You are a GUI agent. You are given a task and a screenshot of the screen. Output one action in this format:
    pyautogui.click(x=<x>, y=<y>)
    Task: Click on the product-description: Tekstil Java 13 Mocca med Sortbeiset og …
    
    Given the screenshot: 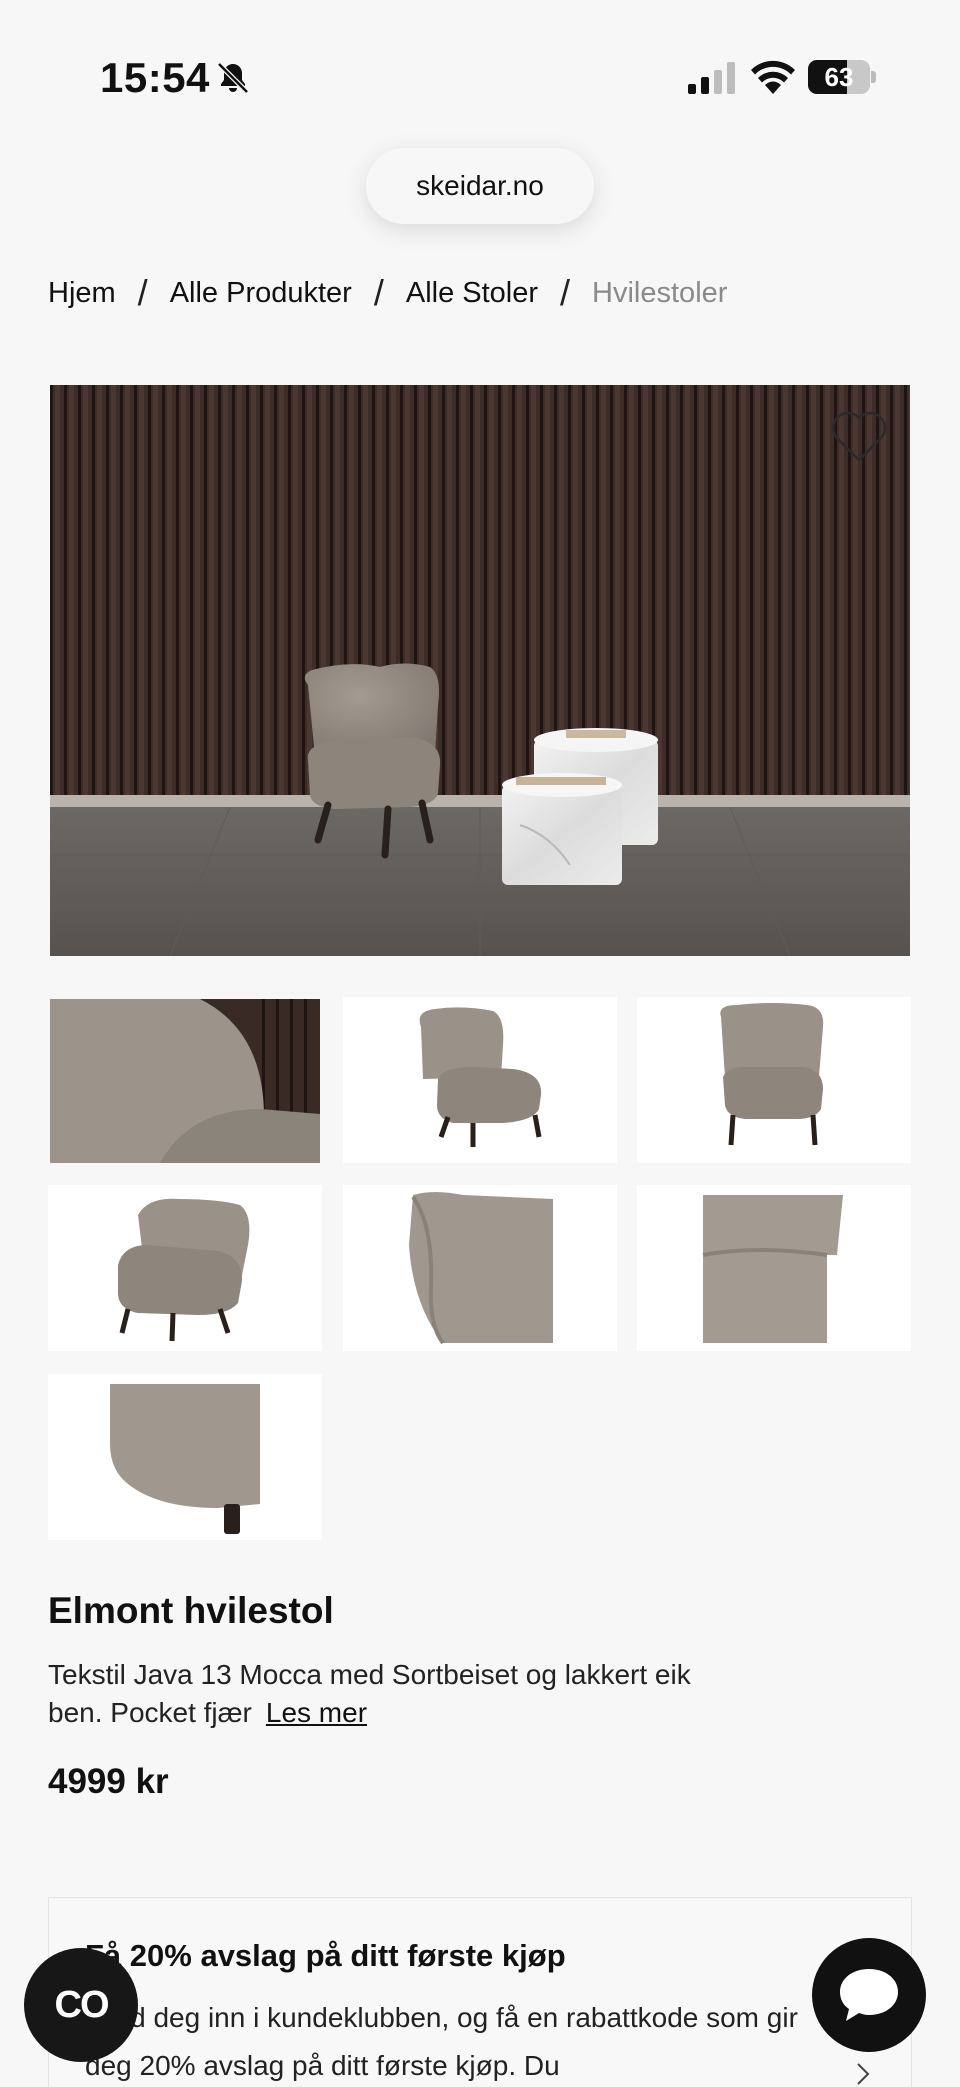 What is the action you would take?
    pyautogui.click(x=398, y=1694)
    